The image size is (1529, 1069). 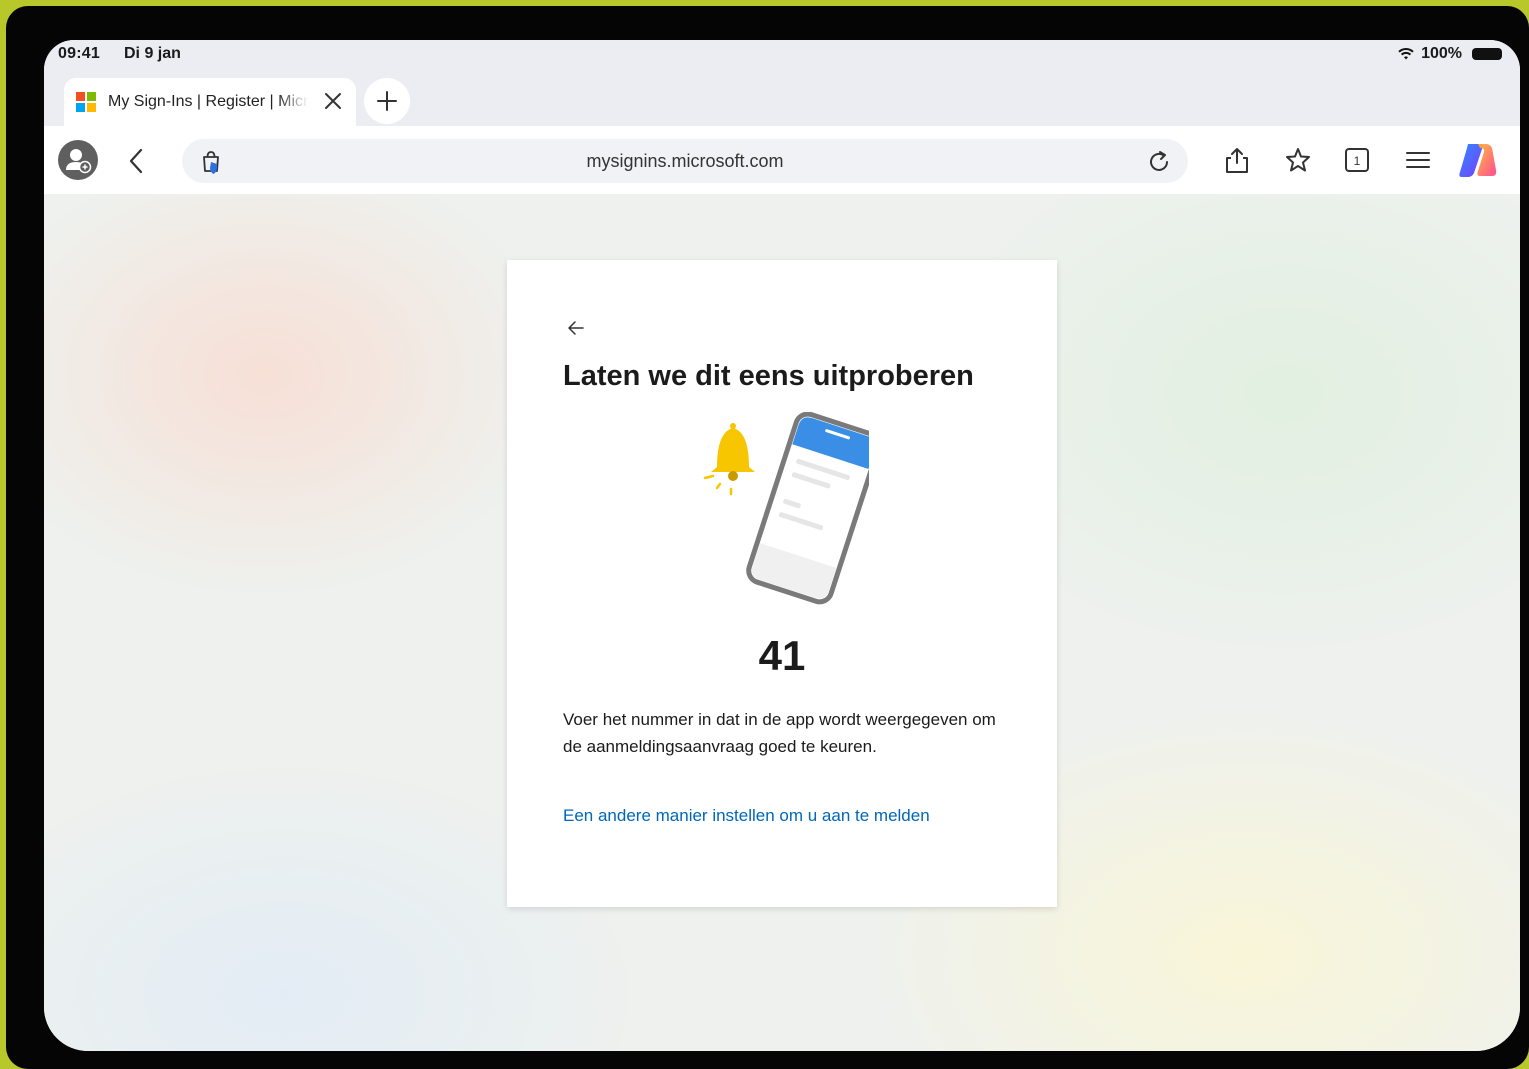 I want to click on browser-tab: My Sign-Ins | Register | Microsoft, so click(x=210, y=102).